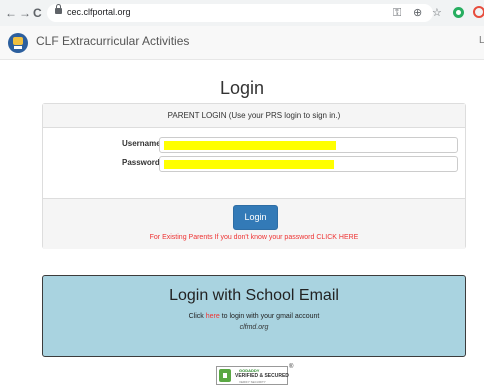 This screenshot has height=389, width=484. Describe the element at coordinates (18, 43) in the screenshot. I see `school-logo-icon` at that location.